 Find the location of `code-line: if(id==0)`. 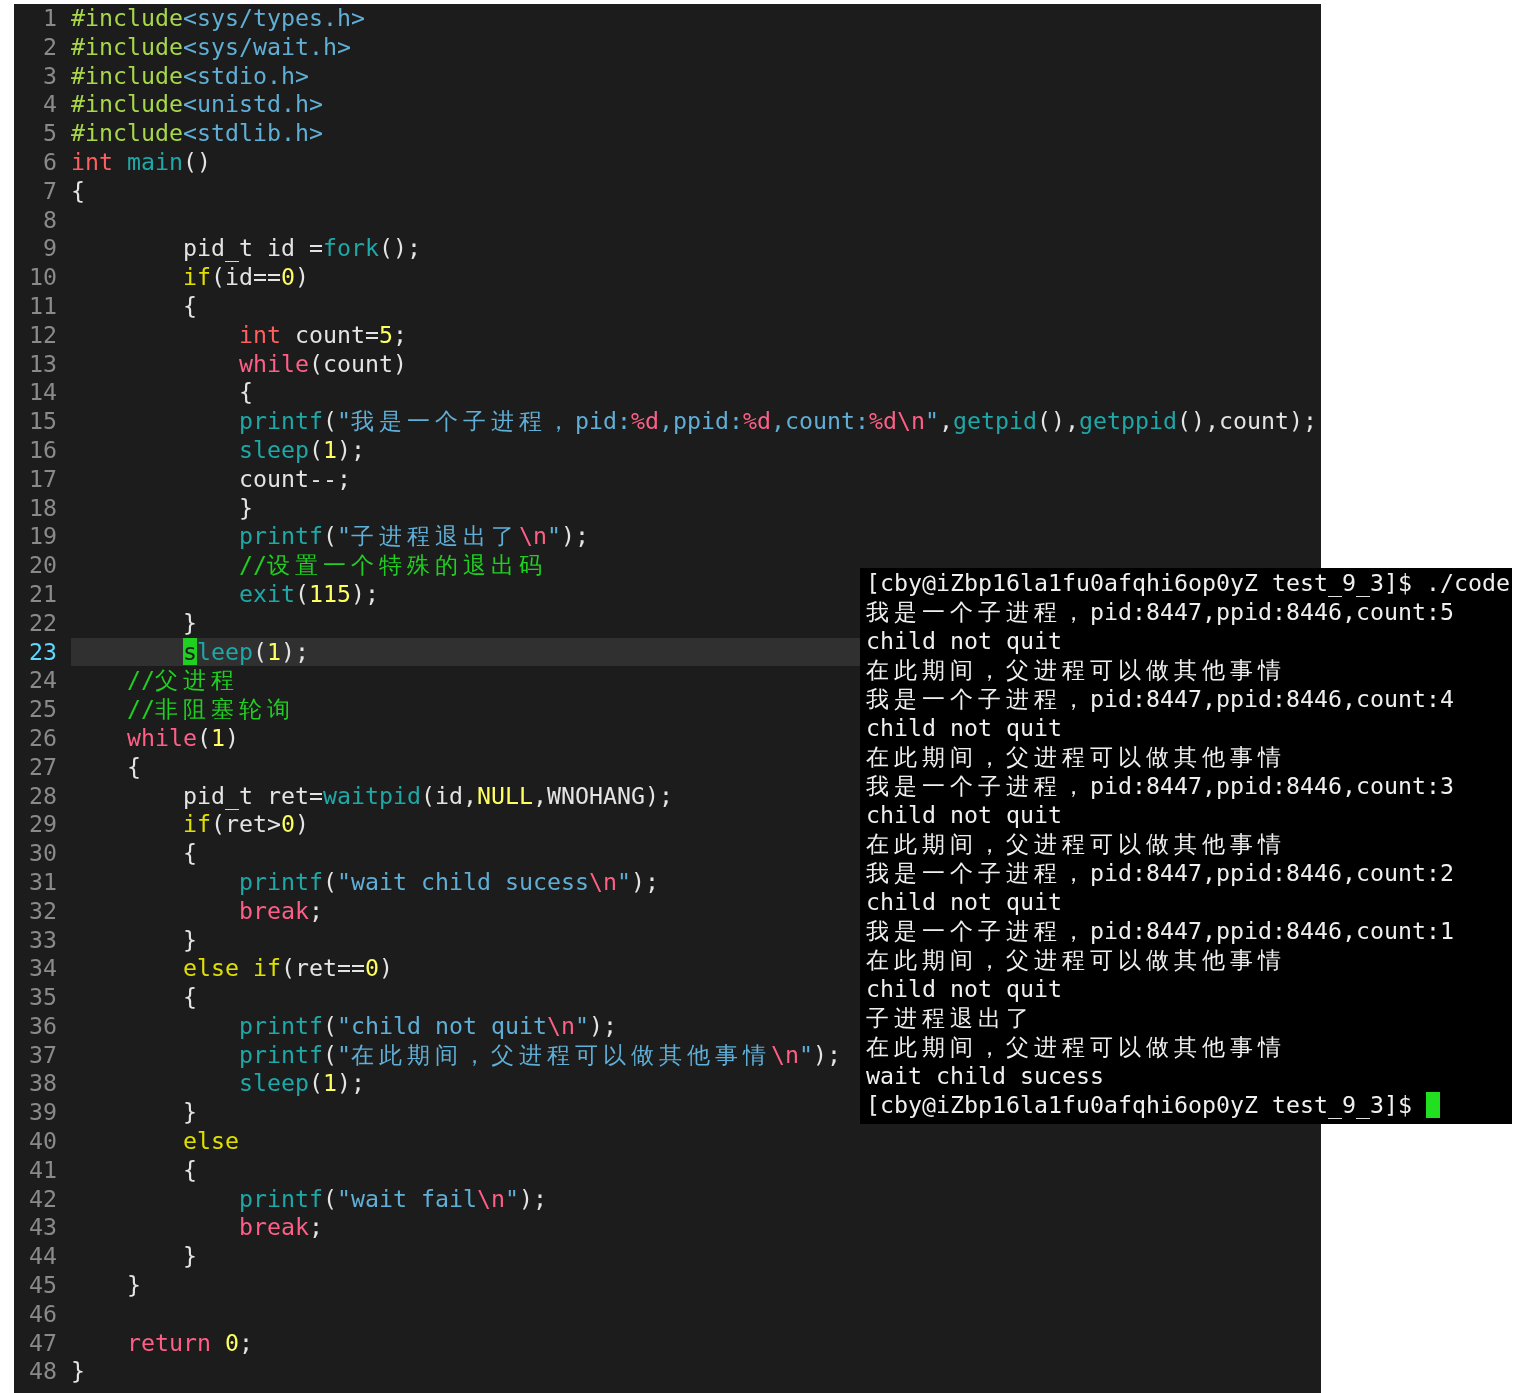

code-line: if(id==0) is located at coordinates (245, 277).